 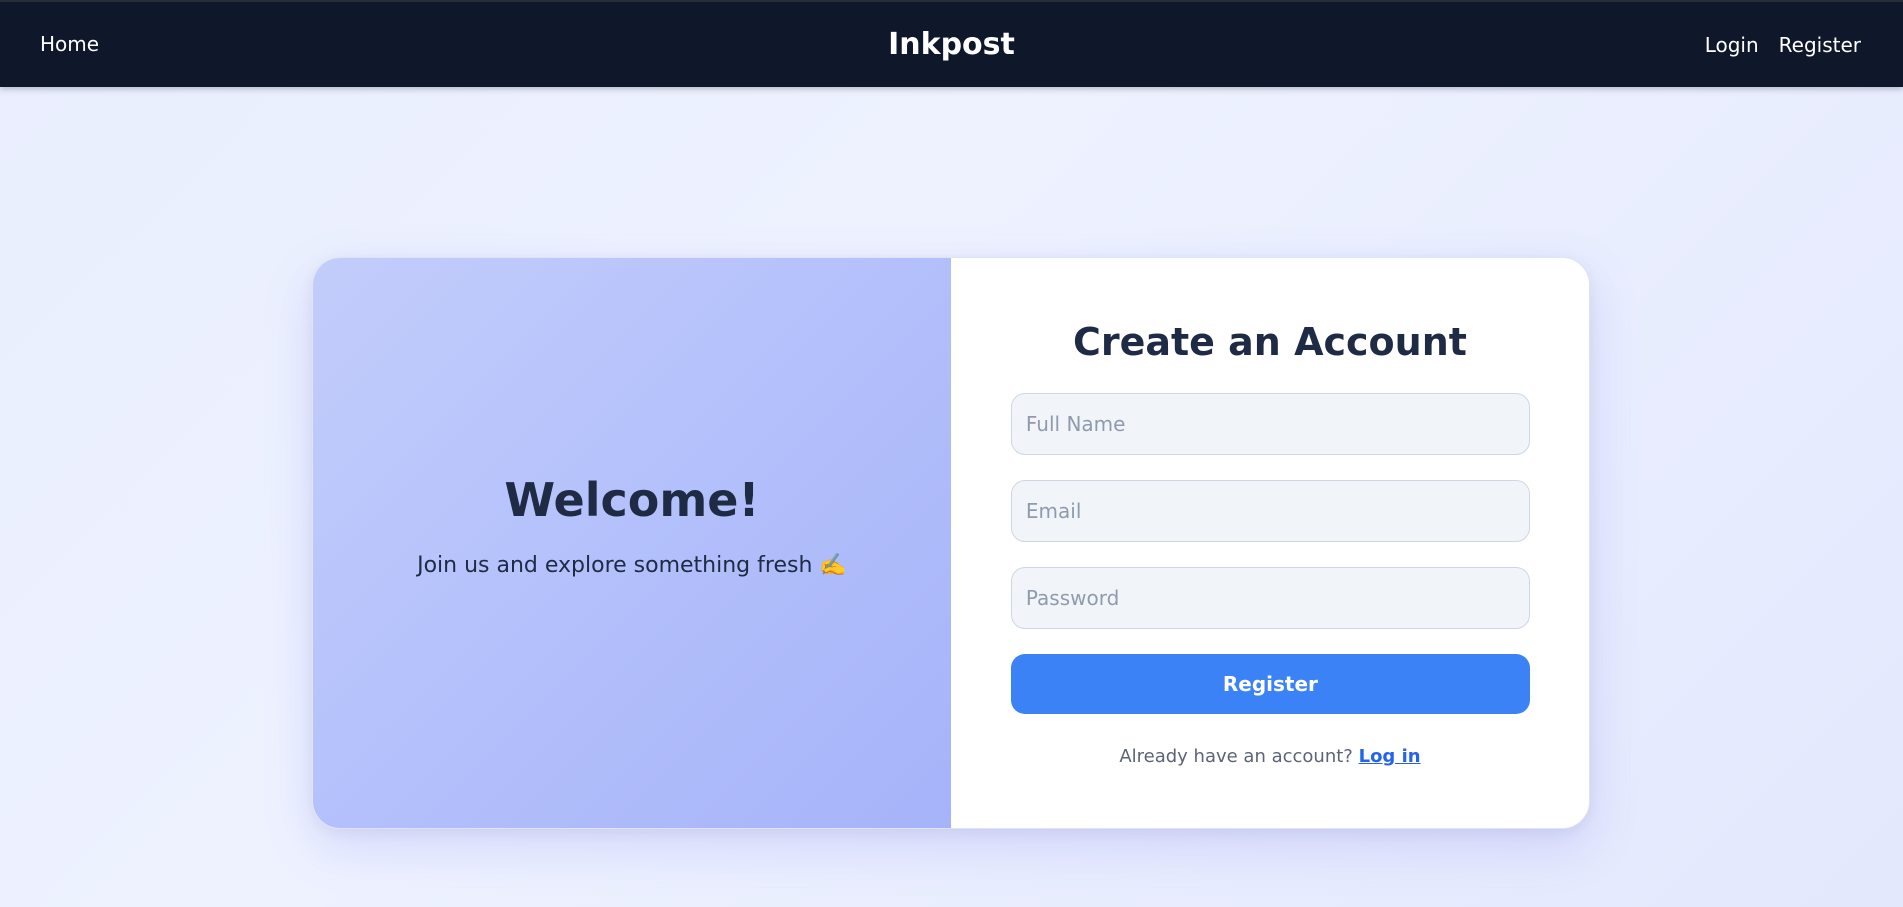 What do you see at coordinates (1270, 598) in the screenshot?
I see `password-field` at bounding box center [1270, 598].